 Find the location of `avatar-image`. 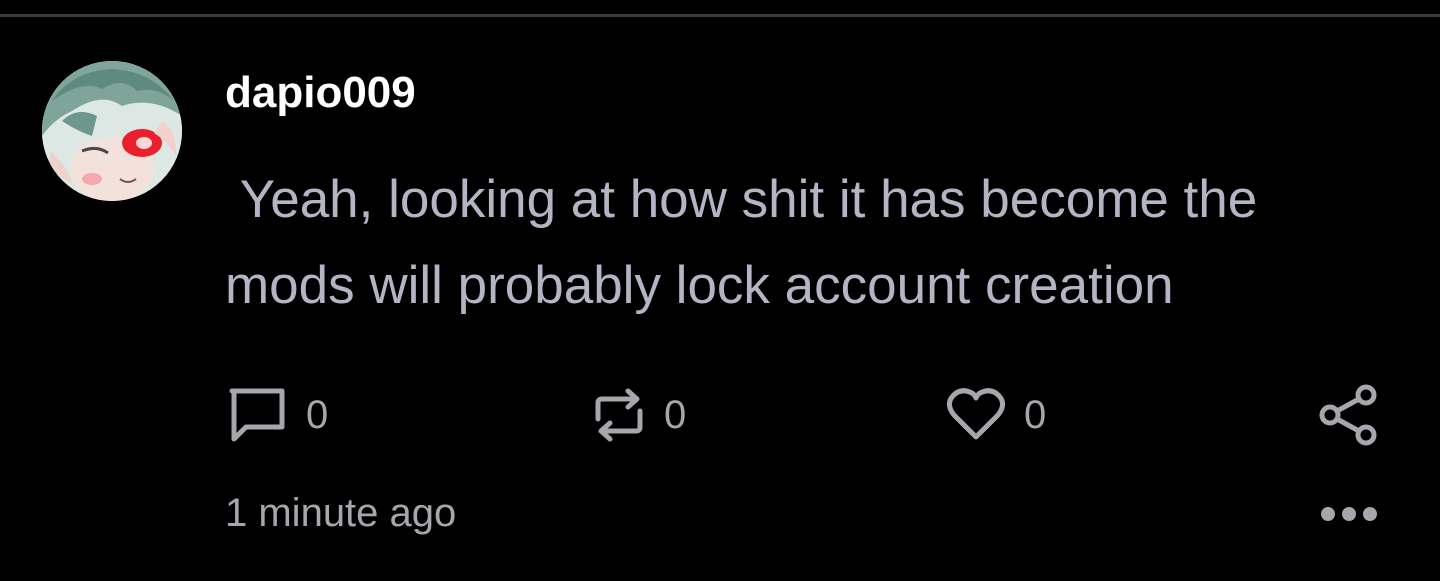

avatar-image is located at coordinates (112, 131).